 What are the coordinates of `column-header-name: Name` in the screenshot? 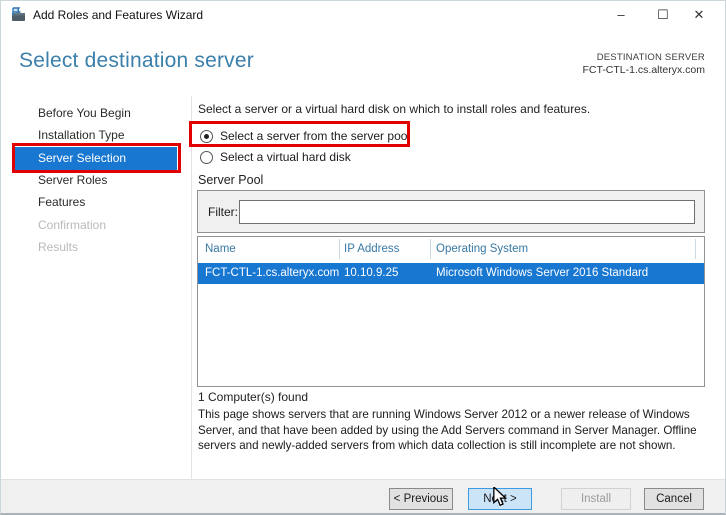 It's located at (220, 249).